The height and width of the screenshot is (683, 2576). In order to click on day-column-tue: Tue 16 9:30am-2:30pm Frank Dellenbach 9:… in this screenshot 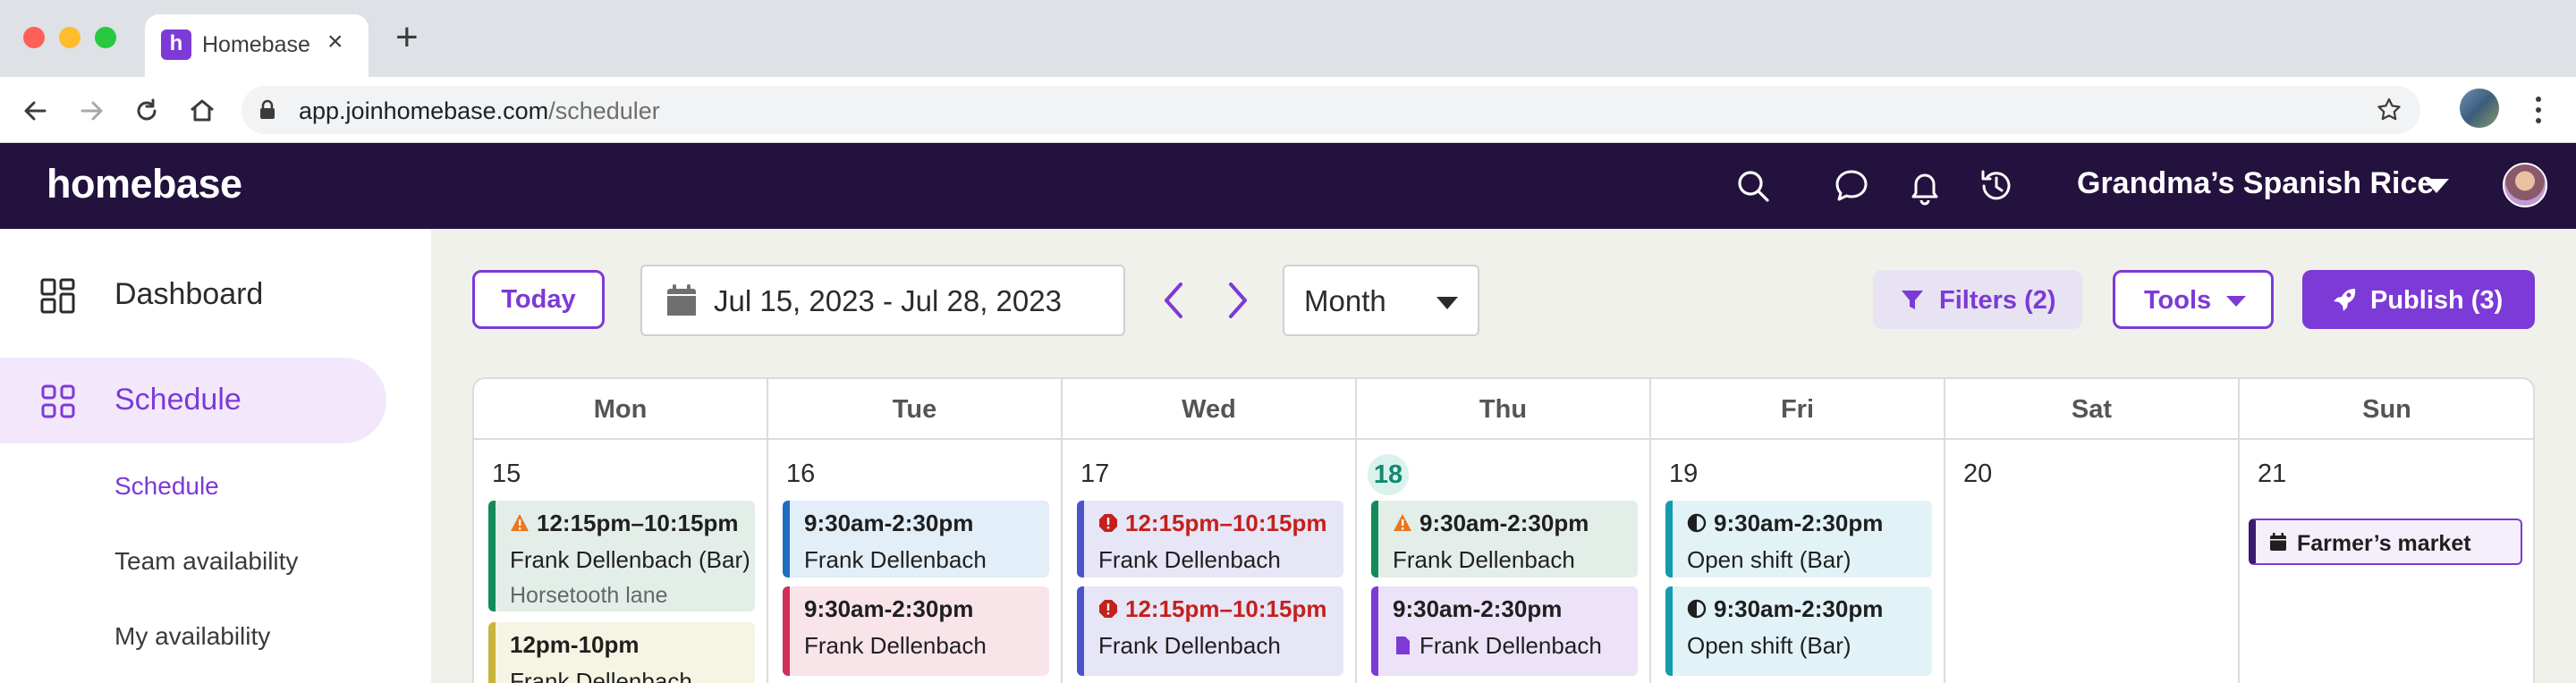, I will do `click(915, 531)`.